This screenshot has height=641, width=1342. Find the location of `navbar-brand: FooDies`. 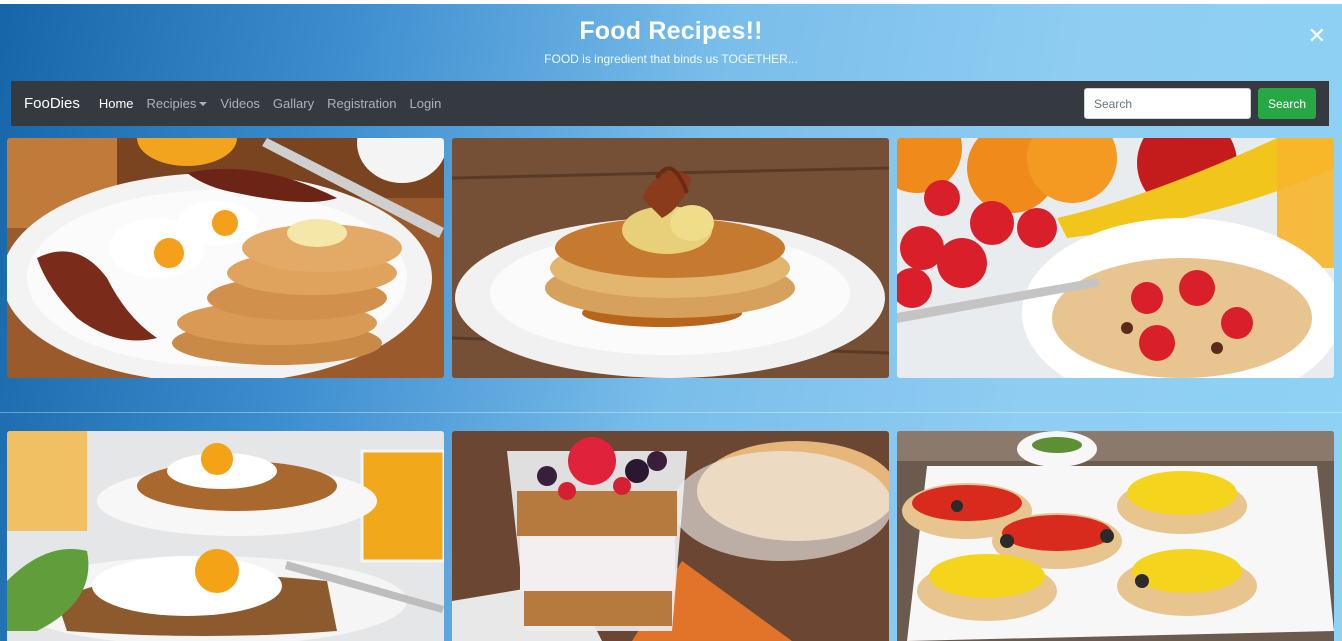

navbar-brand: FooDies is located at coordinates (52, 103).